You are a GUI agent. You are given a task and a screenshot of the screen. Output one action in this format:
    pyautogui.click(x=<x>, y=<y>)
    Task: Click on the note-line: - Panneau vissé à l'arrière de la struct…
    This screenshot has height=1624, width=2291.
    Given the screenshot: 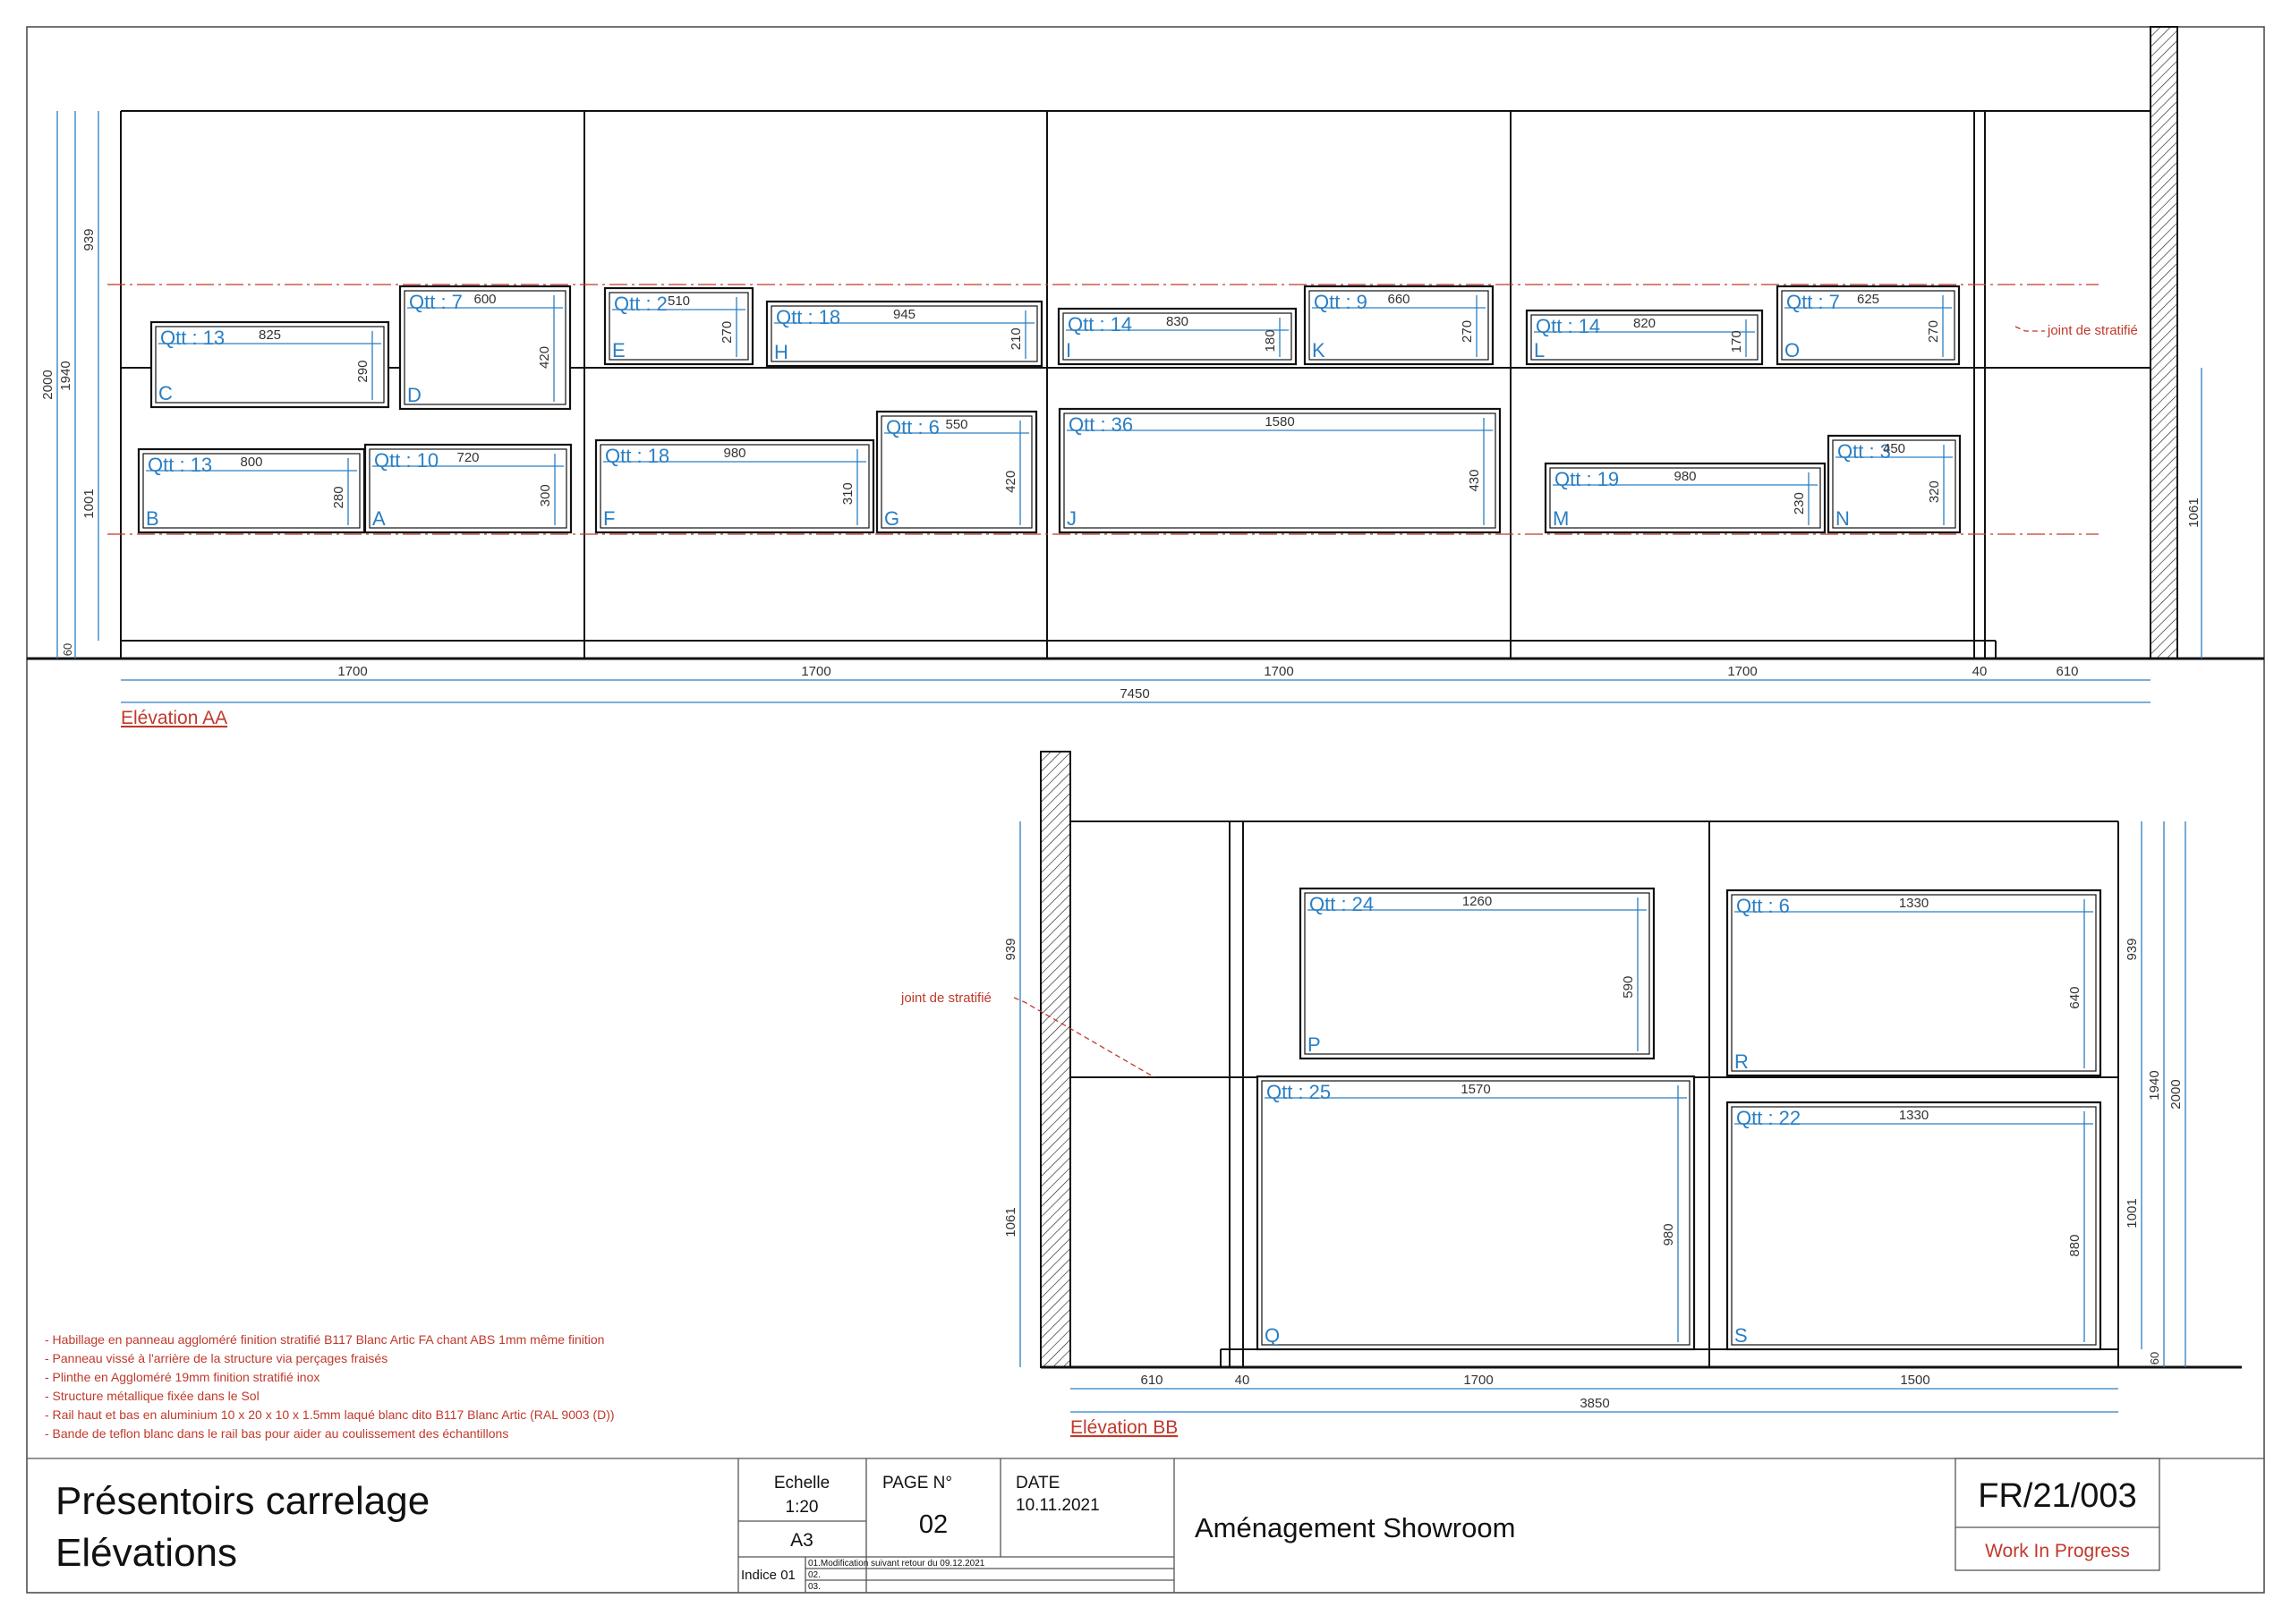 What is the action you would take?
    pyautogui.click(x=216, y=1358)
    